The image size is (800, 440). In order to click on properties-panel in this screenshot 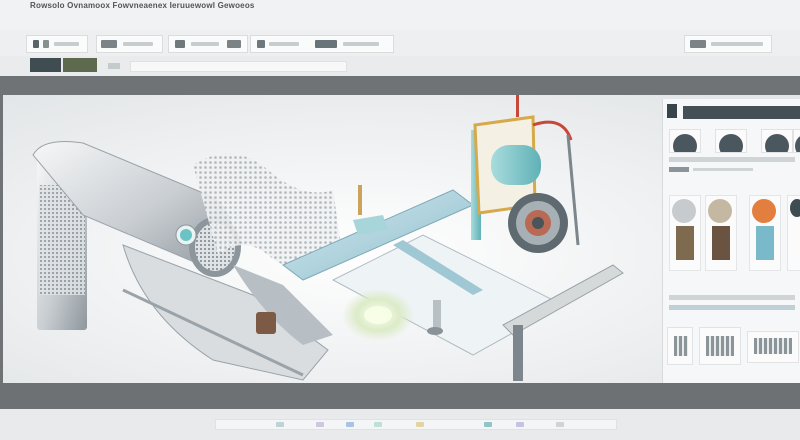, I will do `click(731, 241)`.